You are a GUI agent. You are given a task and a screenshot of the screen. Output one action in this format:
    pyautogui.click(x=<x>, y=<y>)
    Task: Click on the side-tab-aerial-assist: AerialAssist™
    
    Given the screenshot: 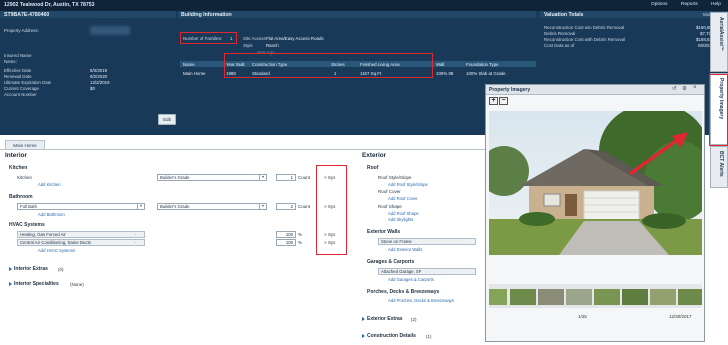 What is the action you would take?
    pyautogui.click(x=719, y=42)
    